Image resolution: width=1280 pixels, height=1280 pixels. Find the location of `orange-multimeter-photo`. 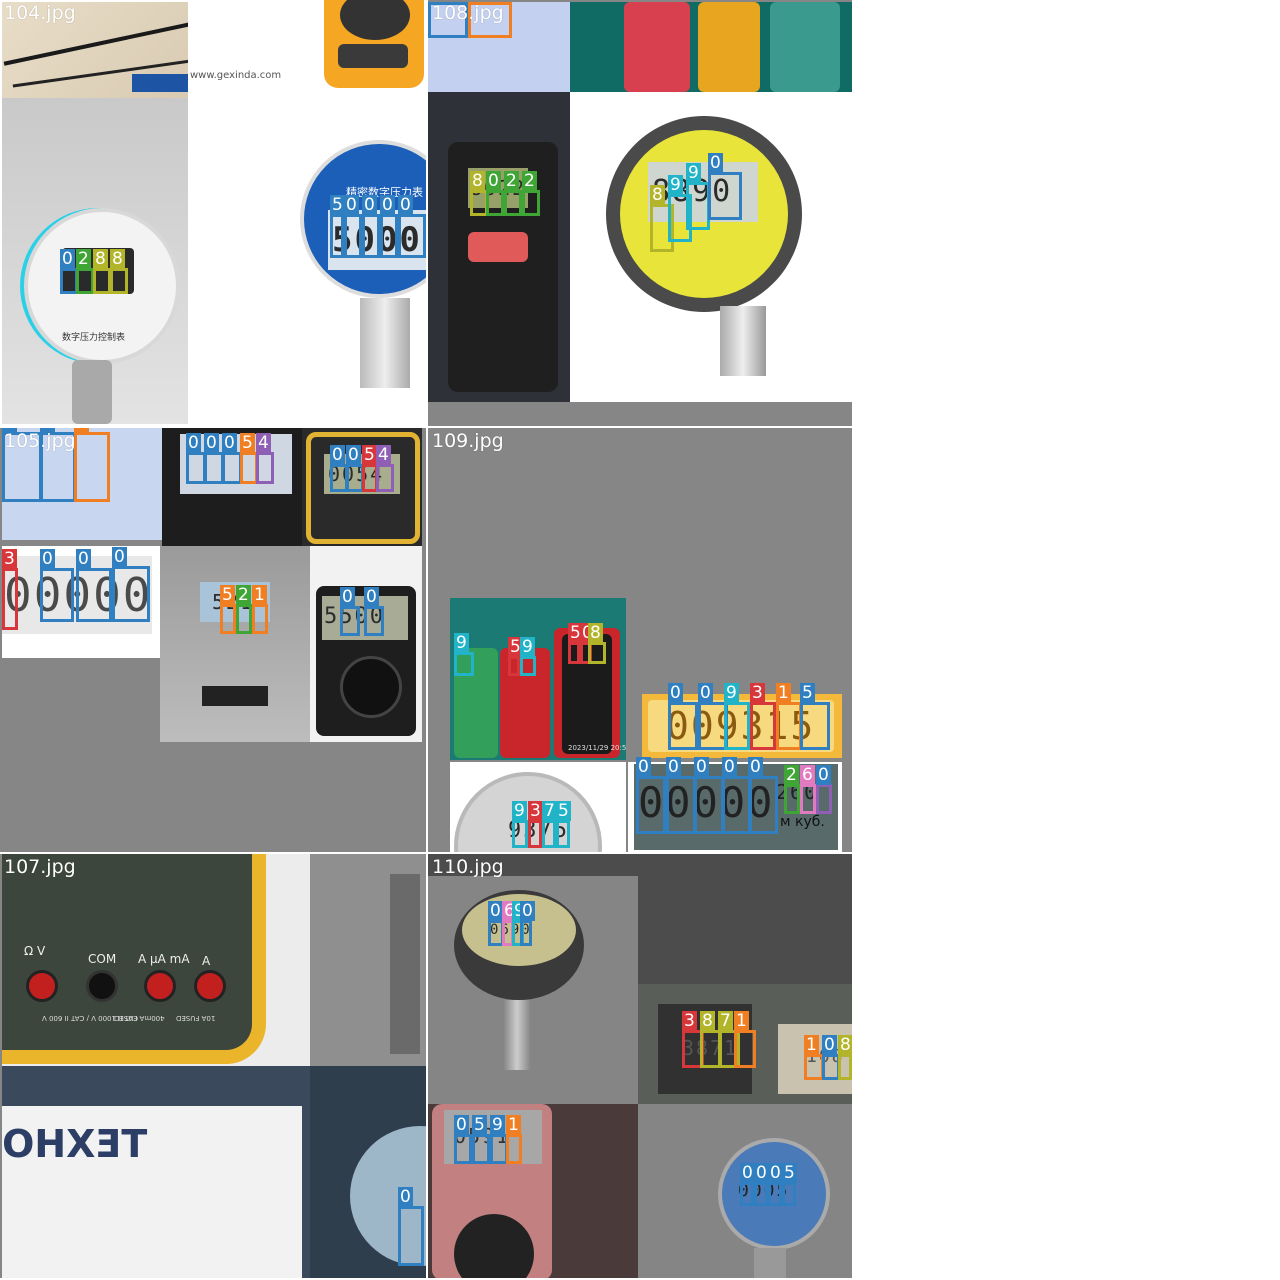

orange-multimeter-photo is located at coordinates (373, 46).